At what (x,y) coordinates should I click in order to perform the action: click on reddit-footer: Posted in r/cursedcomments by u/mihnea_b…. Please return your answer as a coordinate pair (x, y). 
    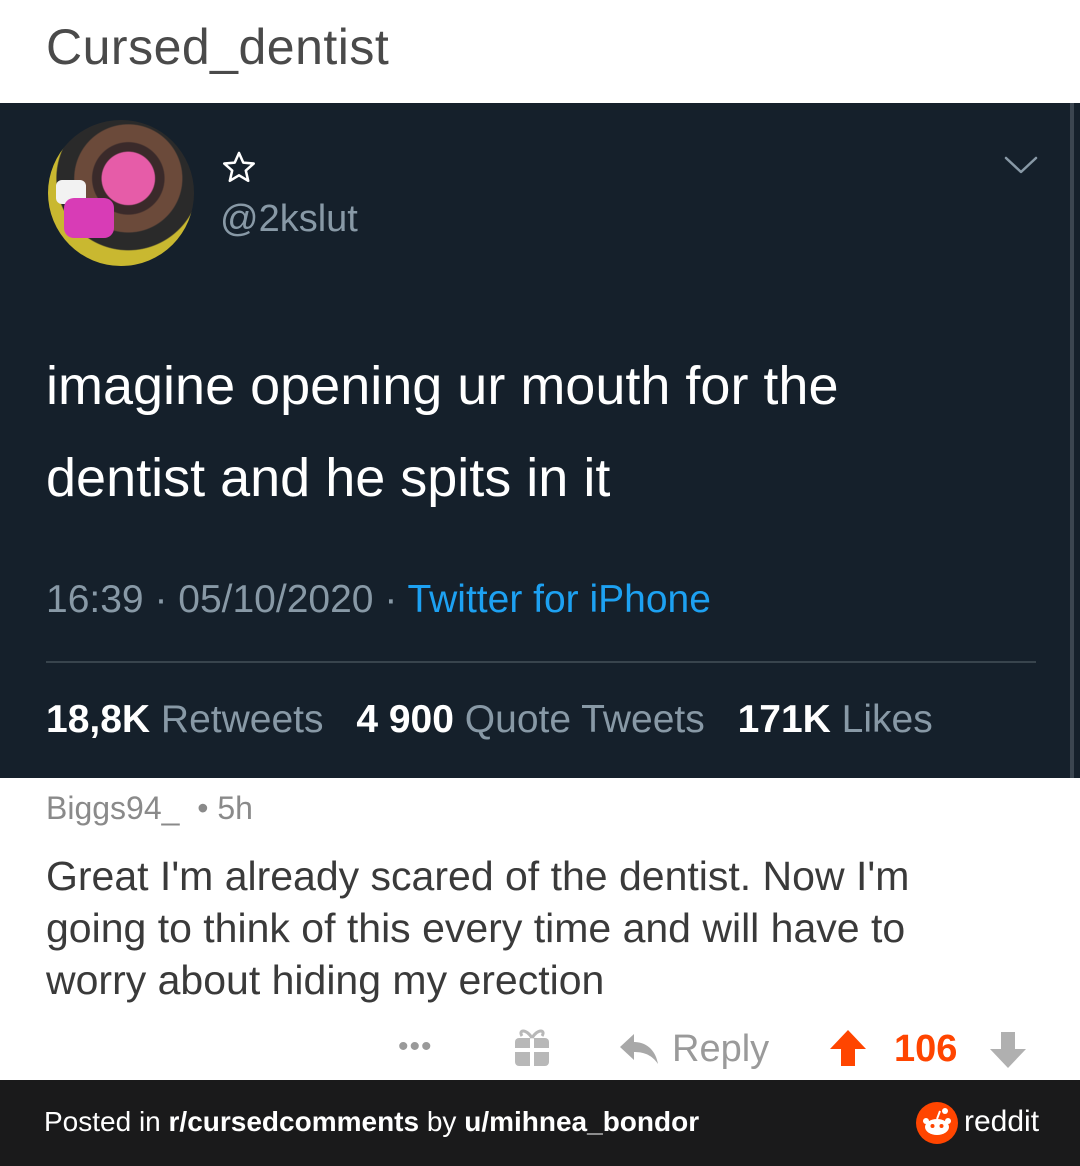
    Looking at the image, I should click on (540, 1123).